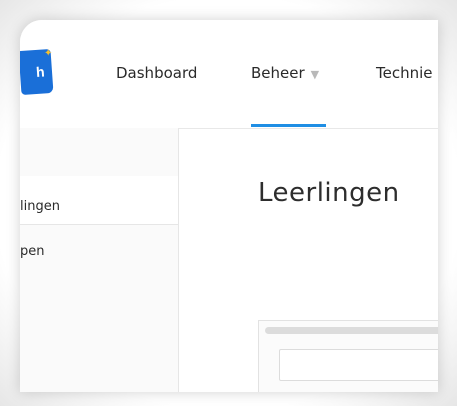  What do you see at coordinates (40, 71) in the screenshot?
I see `logo-mark: h` at bounding box center [40, 71].